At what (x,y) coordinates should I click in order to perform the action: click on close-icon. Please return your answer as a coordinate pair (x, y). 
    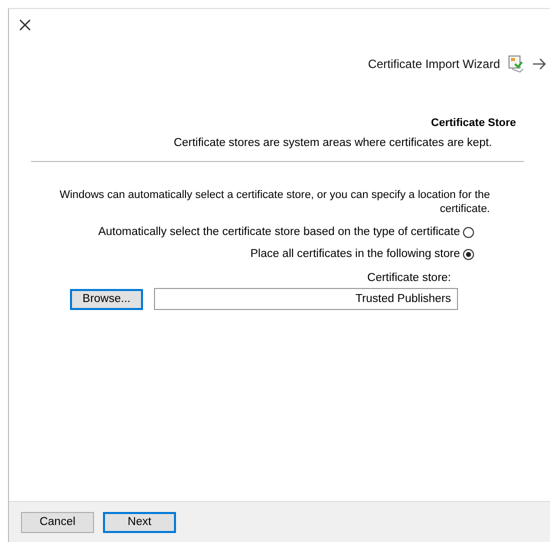
    Looking at the image, I should click on (25, 25).